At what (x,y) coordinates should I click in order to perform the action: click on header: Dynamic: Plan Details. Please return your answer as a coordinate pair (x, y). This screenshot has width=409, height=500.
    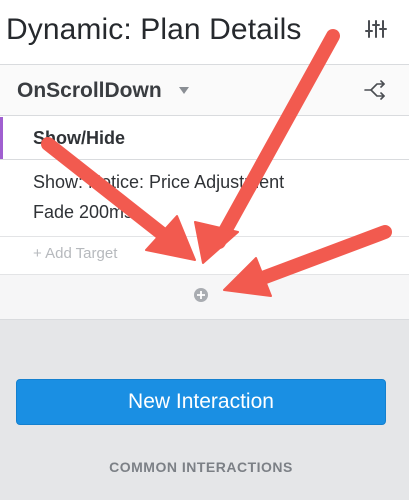
    Looking at the image, I should click on (204, 32).